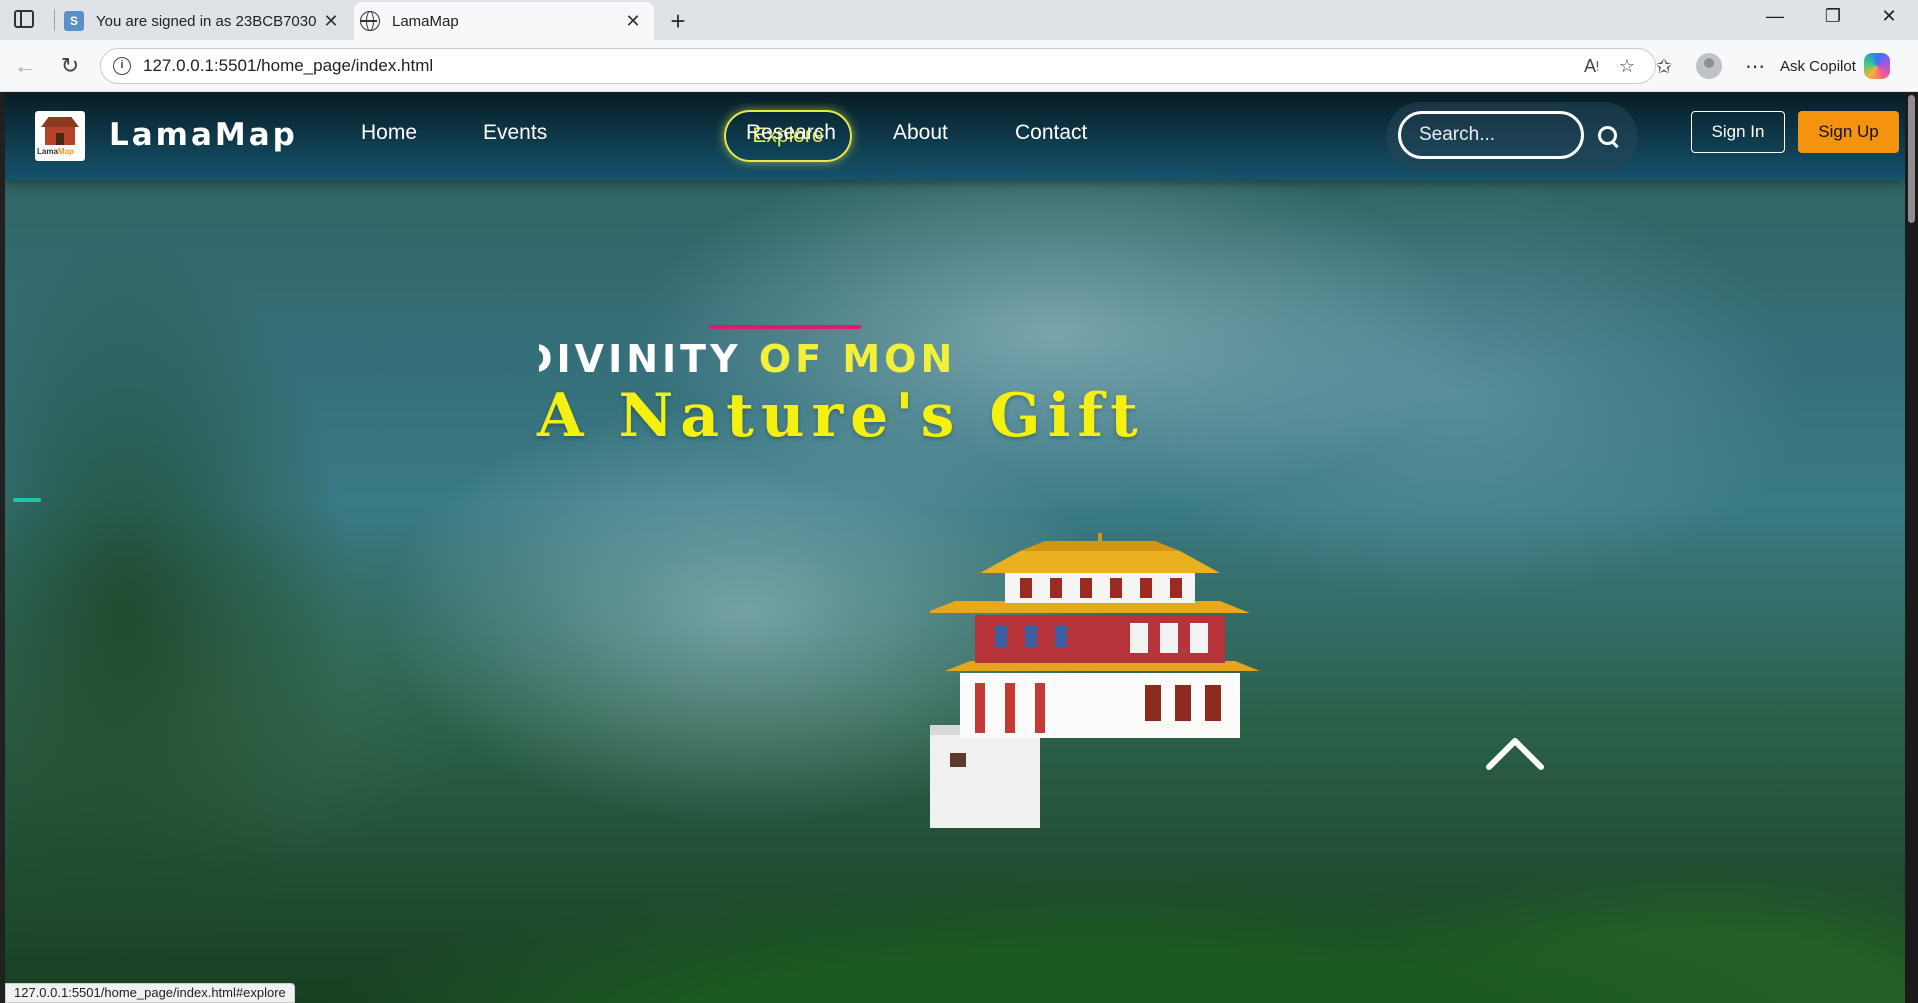 This screenshot has height=1003, width=1918. What do you see at coordinates (1848, 132) in the screenshot?
I see `sign-up-button: Sign Up` at bounding box center [1848, 132].